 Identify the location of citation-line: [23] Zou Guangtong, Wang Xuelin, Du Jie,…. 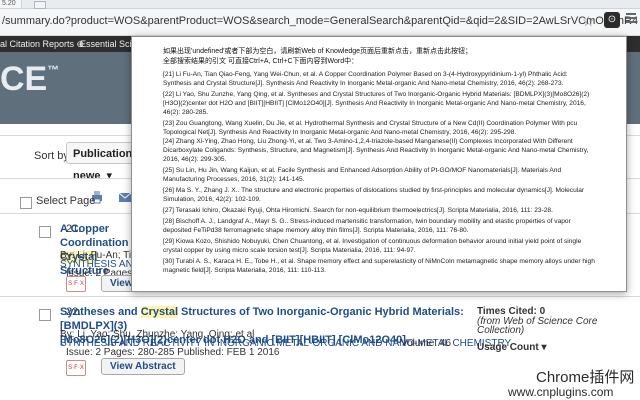
(370, 123).